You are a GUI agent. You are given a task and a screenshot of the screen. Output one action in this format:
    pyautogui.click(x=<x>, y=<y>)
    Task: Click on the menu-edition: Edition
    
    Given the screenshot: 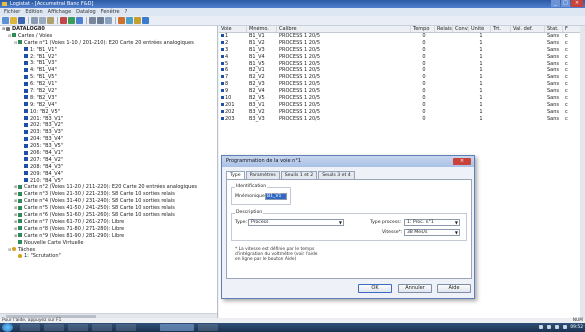 What is the action you would take?
    pyautogui.click(x=33, y=12)
    